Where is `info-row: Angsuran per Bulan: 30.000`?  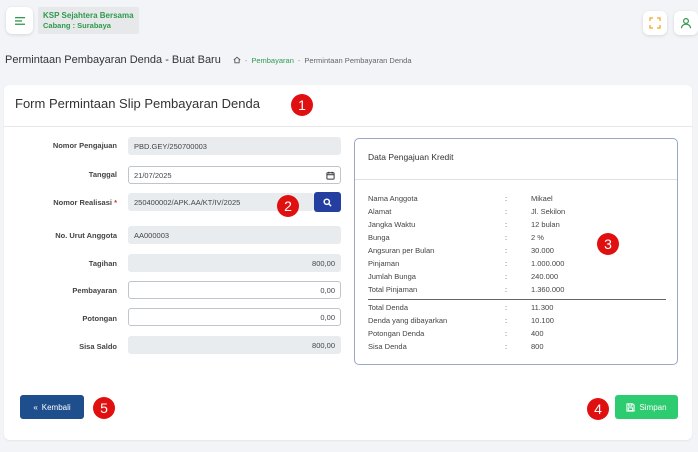
info-row: Angsuran per Bulan: 30.000 is located at coordinates (518, 252).